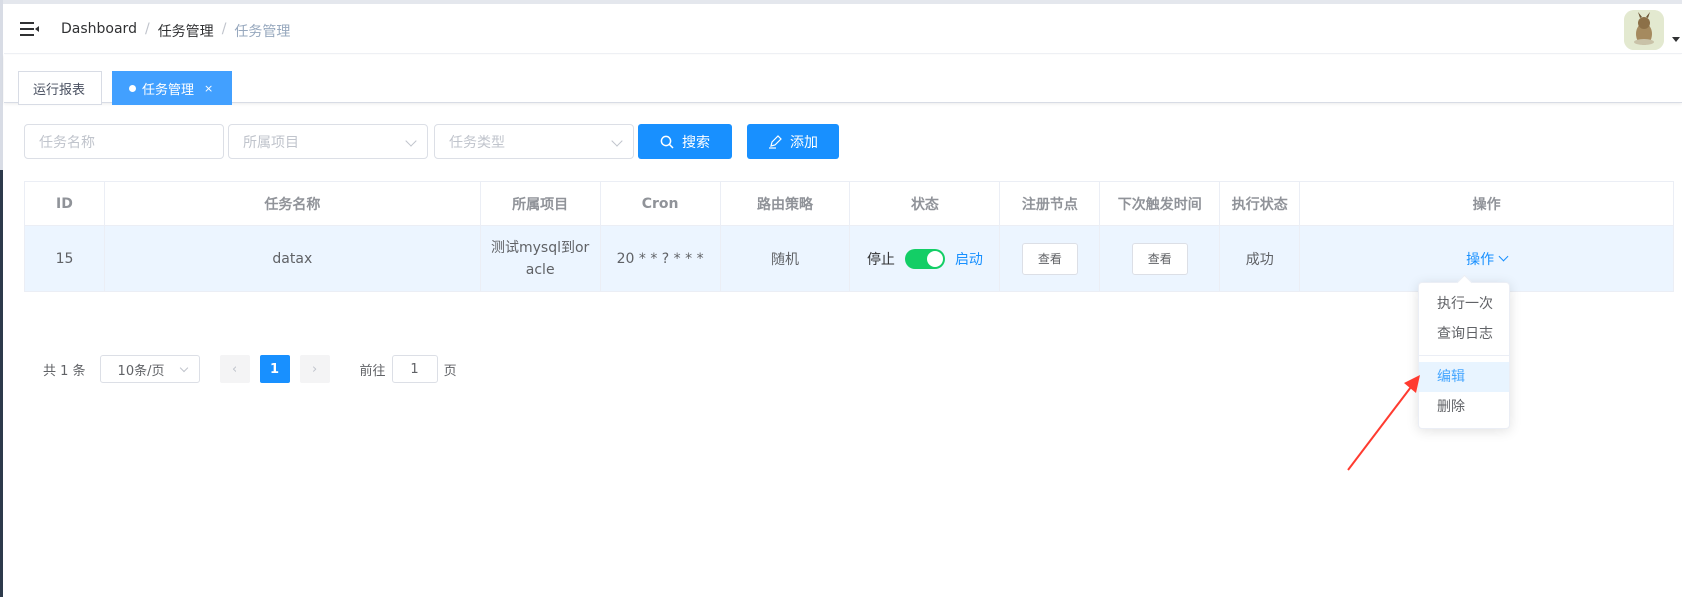 The width and height of the screenshot is (1682, 597). I want to click on task-type-placeholder: 任务类型, so click(477, 142).